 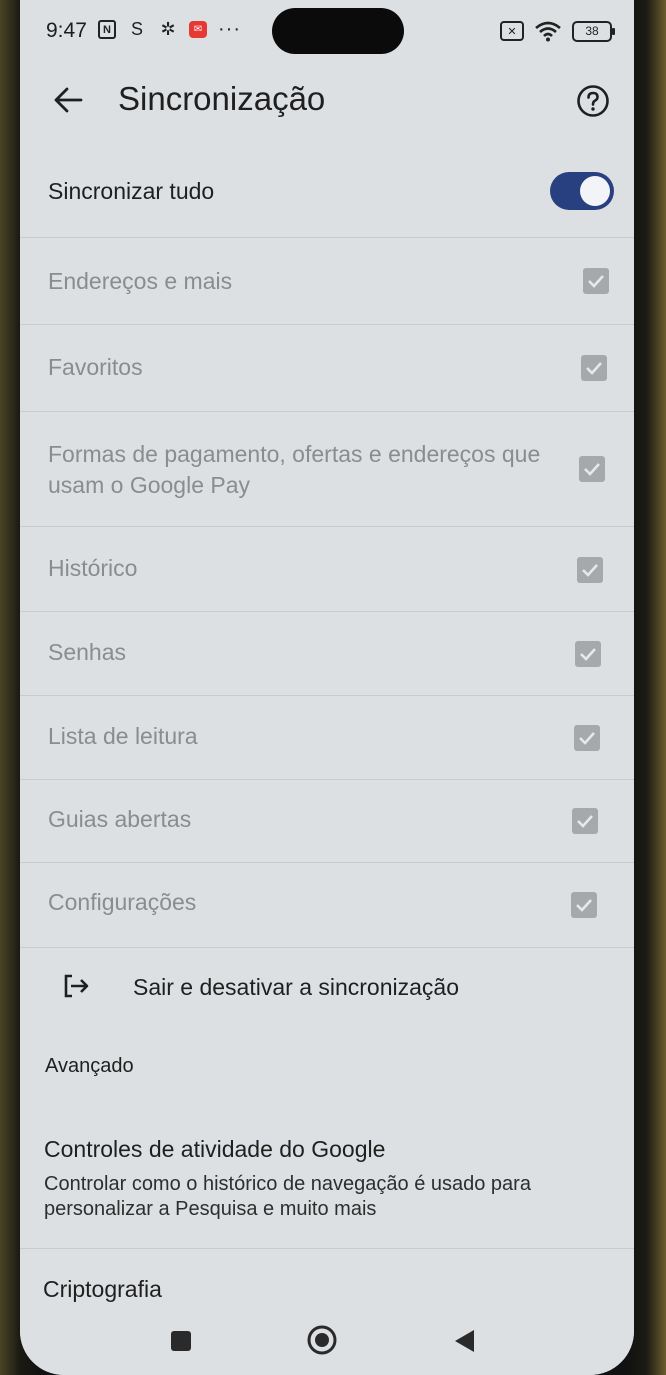 What do you see at coordinates (76, 986) in the screenshot?
I see `logout-icon` at bounding box center [76, 986].